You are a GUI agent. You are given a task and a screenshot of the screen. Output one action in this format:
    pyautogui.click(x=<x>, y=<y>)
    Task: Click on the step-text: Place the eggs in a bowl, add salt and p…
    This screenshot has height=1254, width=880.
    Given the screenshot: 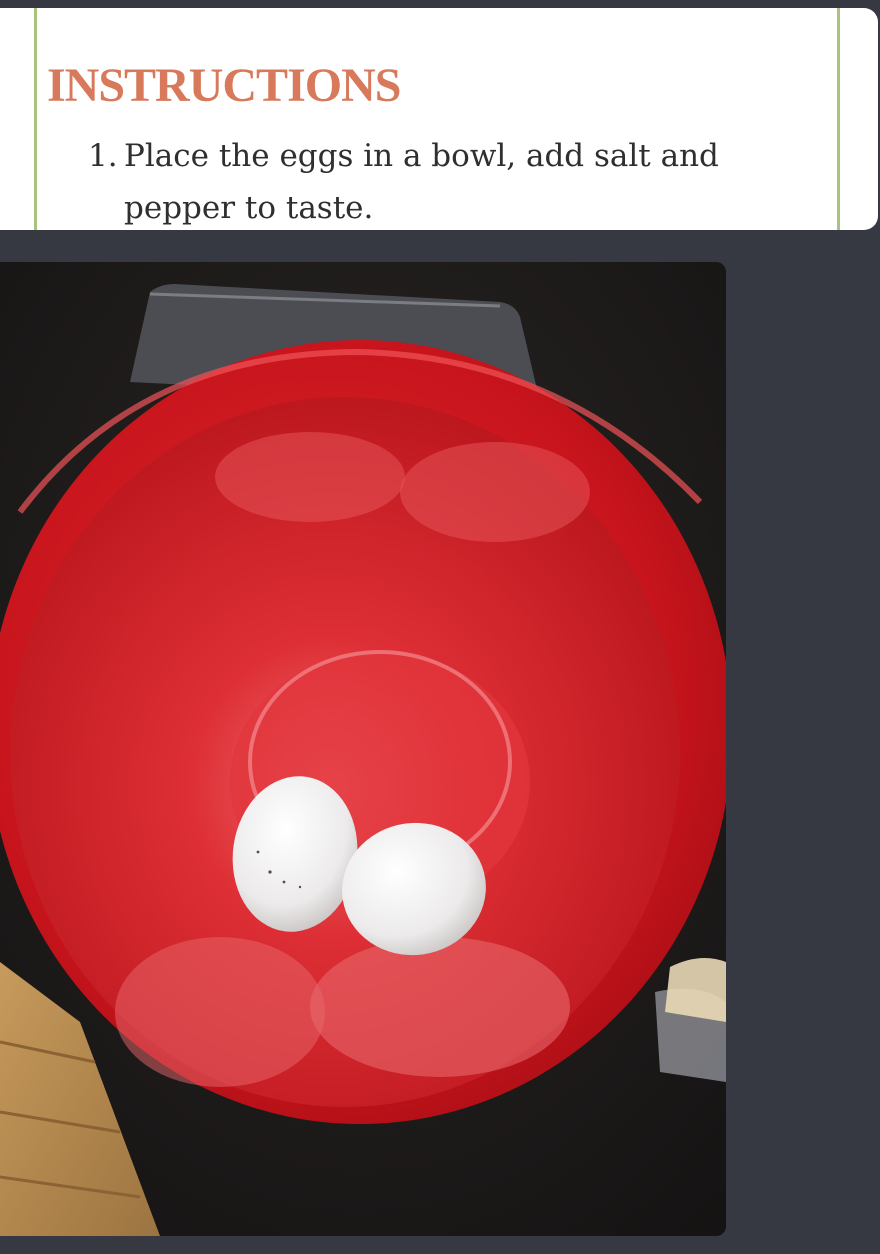 What is the action you would take?
    pyautogui.click(x=421, y=182)
    